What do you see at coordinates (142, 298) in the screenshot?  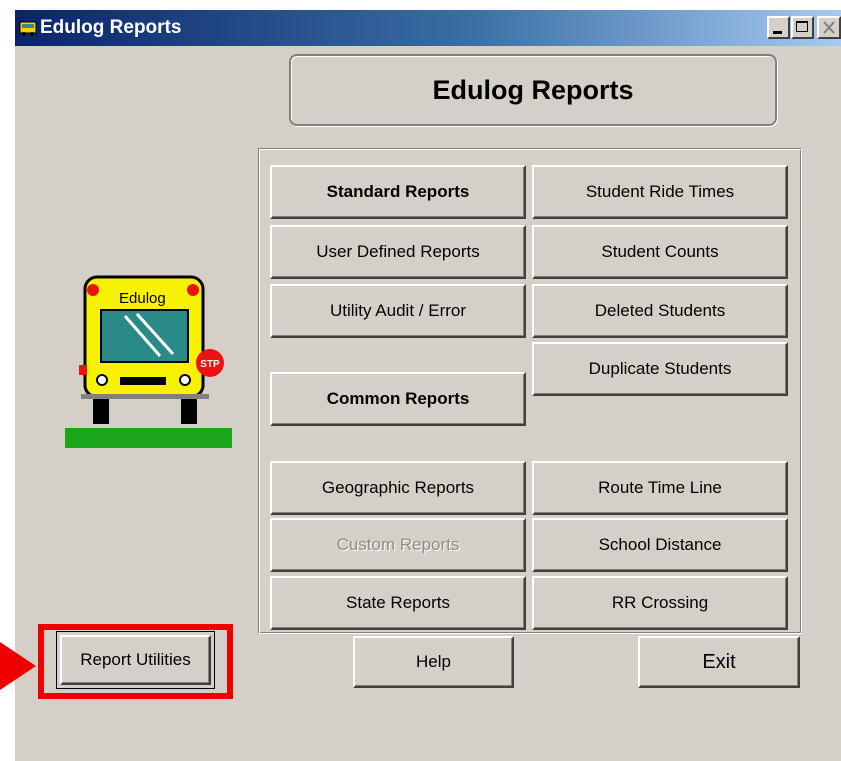 I see `bus-label: Edulog` at bounding box center [142, 298].